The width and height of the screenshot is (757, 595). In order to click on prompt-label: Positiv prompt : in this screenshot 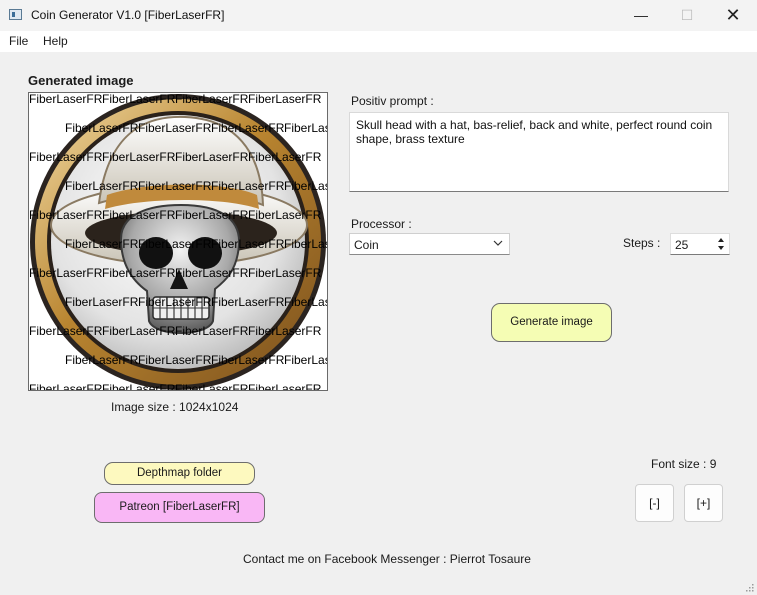, I will do `click(392, 101)`.